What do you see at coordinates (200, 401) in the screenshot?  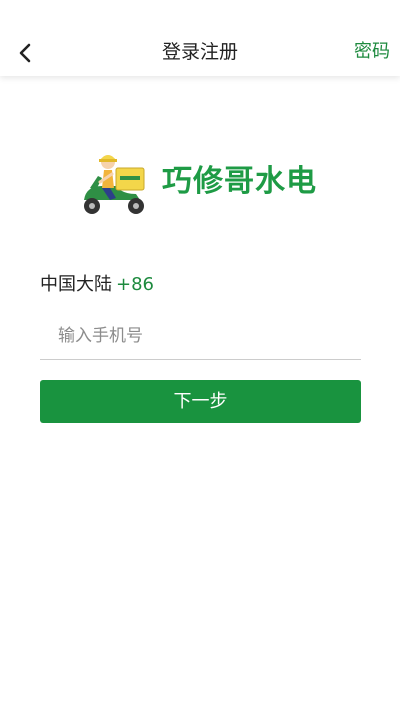 I see `next-step-button: 下一步` at bounding box center [200, 401].